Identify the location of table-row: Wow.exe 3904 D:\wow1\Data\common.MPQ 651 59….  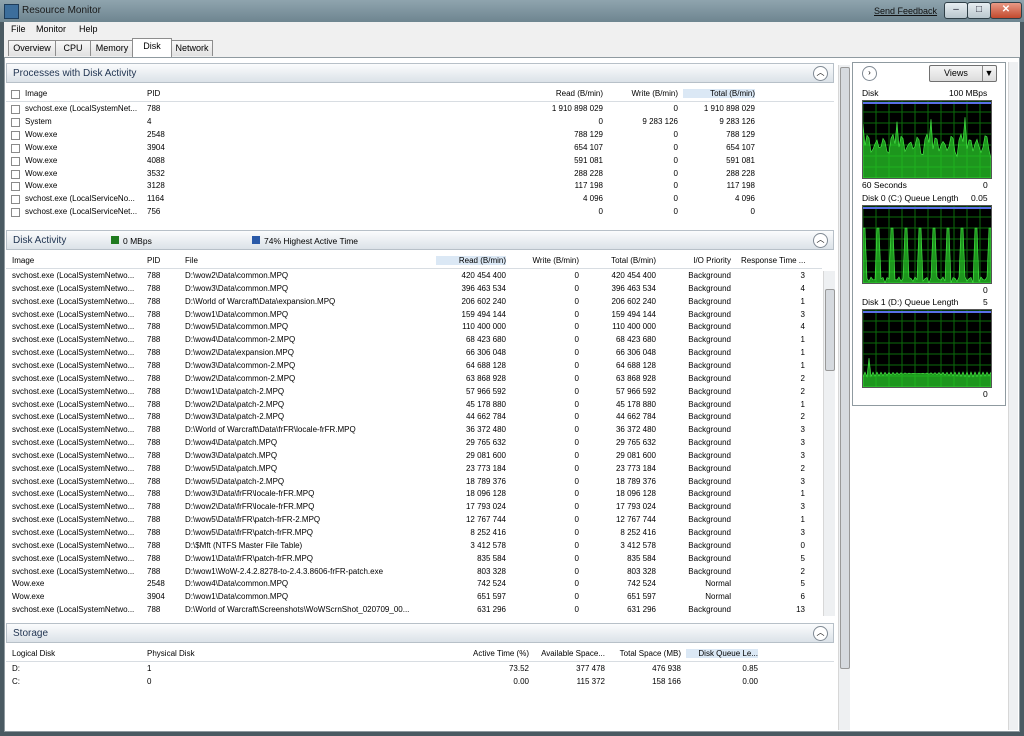
(414, 597).